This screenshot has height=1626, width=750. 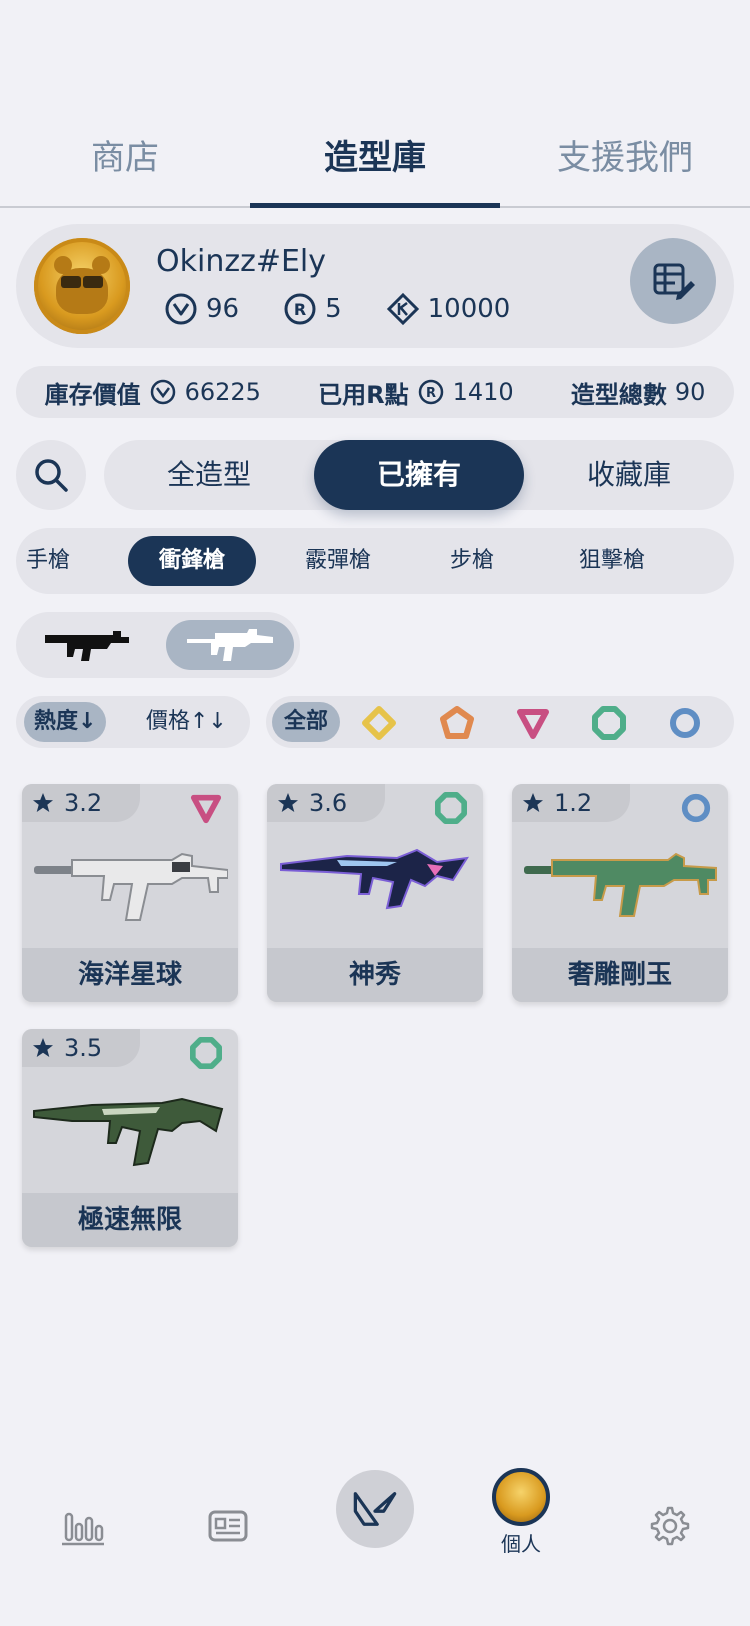 I want to click on stinger-icon, so click(x=87, y=646).